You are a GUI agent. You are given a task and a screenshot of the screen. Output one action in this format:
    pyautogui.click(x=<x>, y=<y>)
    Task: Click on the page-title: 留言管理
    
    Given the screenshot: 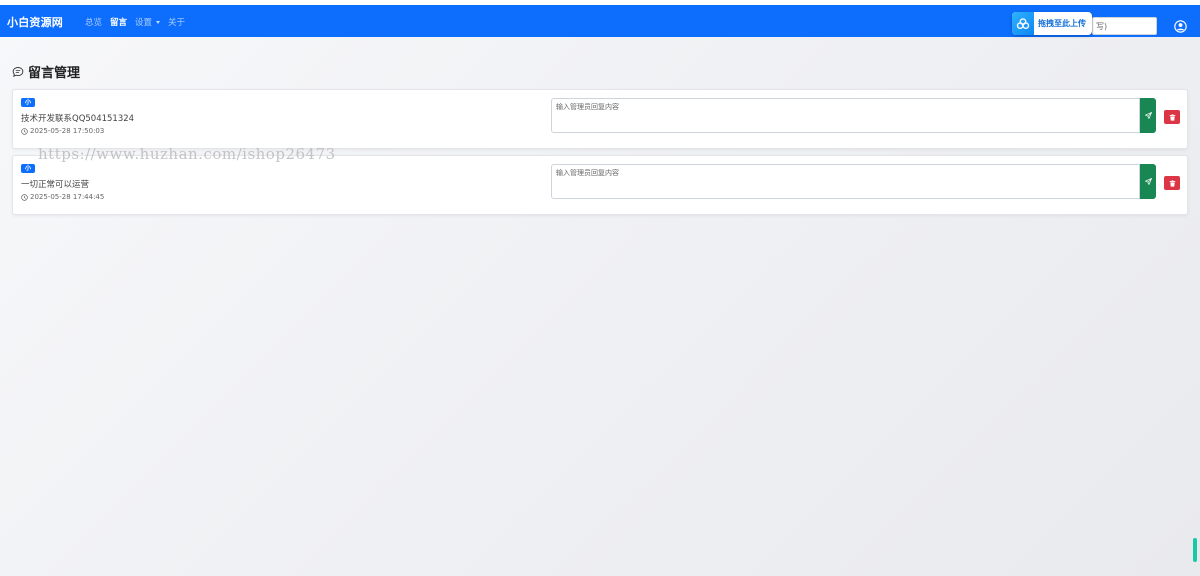 What is the action you would take?
    pyautogui.click(x=46, y=71)
    